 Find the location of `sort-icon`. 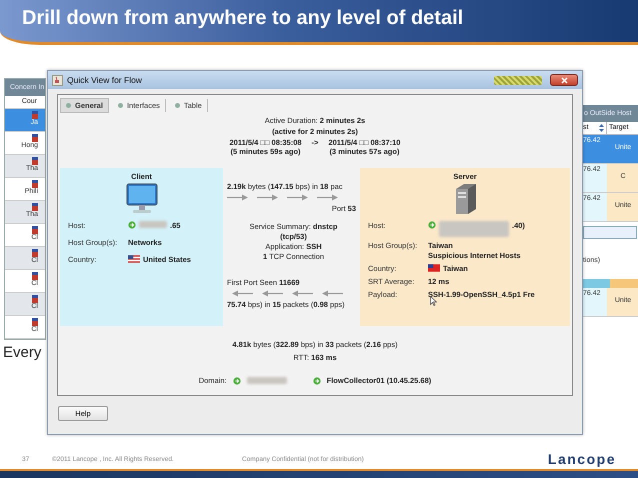

sort-icon is located at coordinates (601, 128).